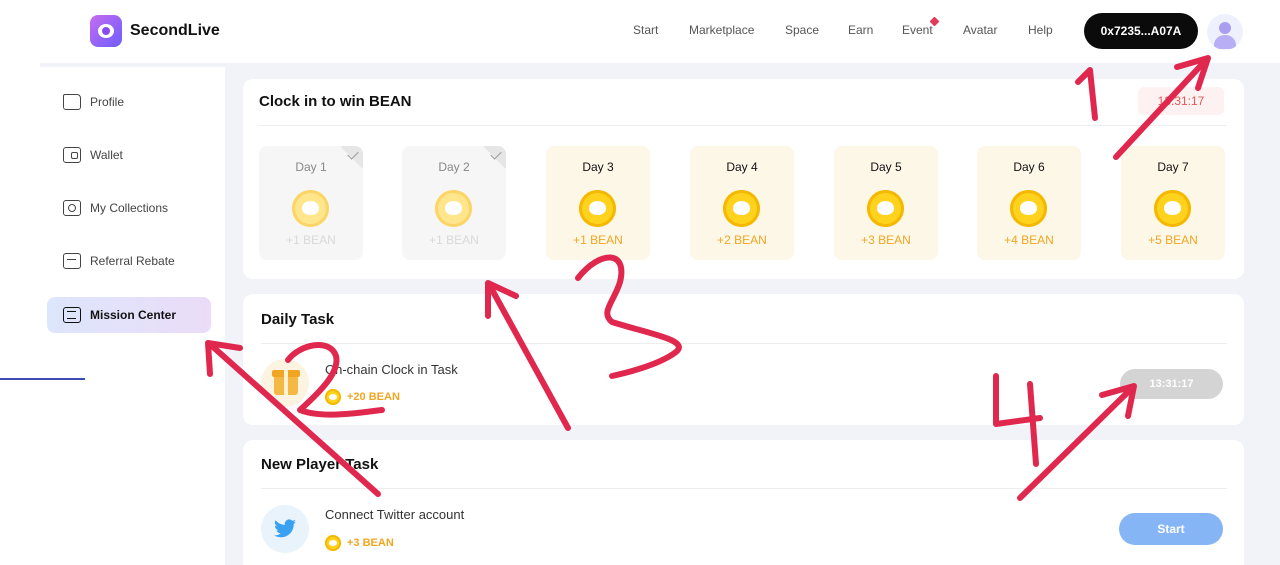 This screenshot has height=565, width=1280. What do you see at coordinates (395, 514) in the screenshot?
I see `new-player-task-name: Connect Twitter account` at bounding box center [395, 514].